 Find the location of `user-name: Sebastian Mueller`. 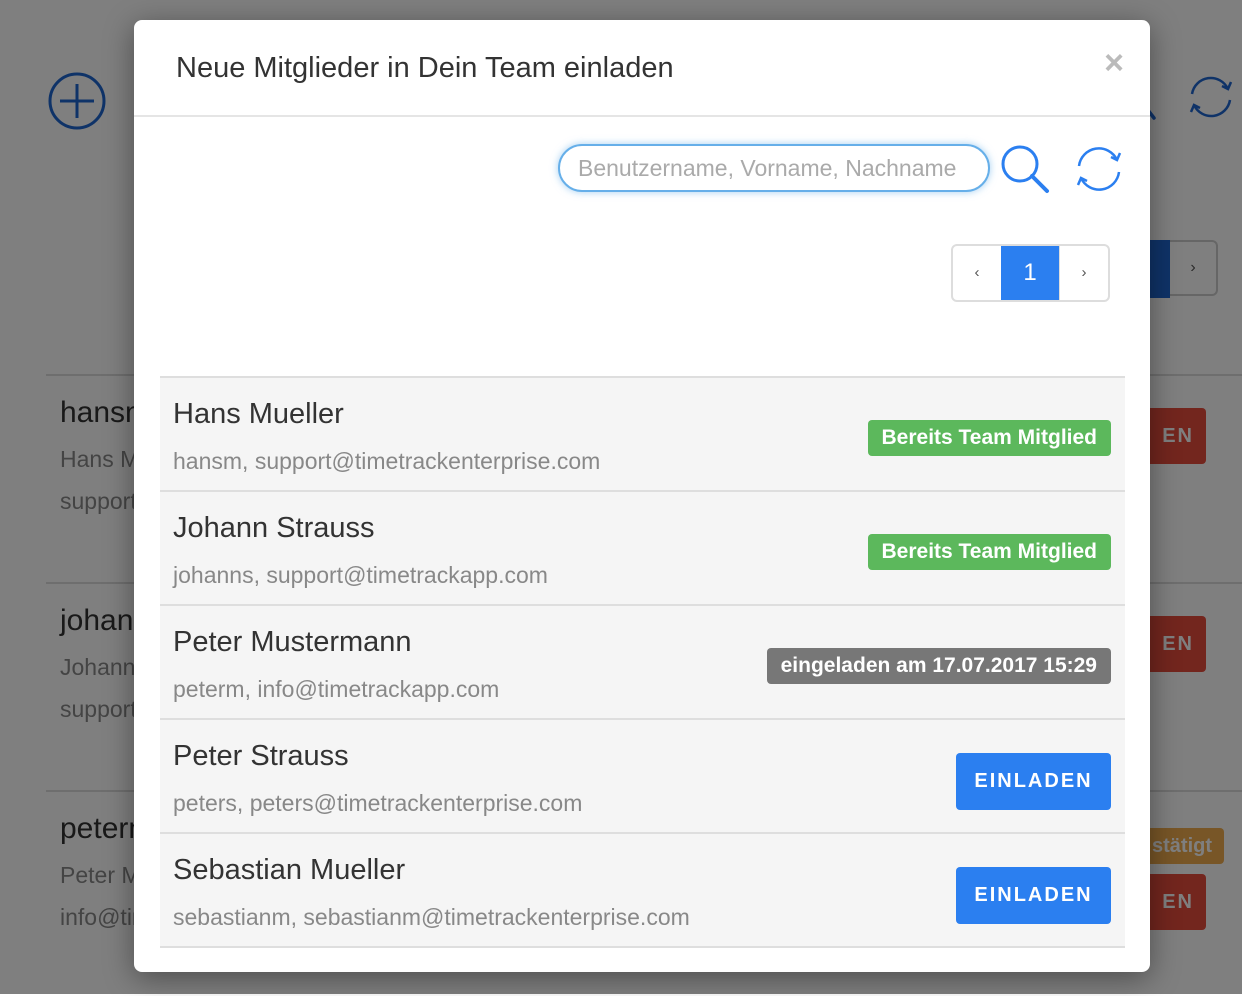

user-name: Sebastian Mueller is located at coordinates (289, 870).